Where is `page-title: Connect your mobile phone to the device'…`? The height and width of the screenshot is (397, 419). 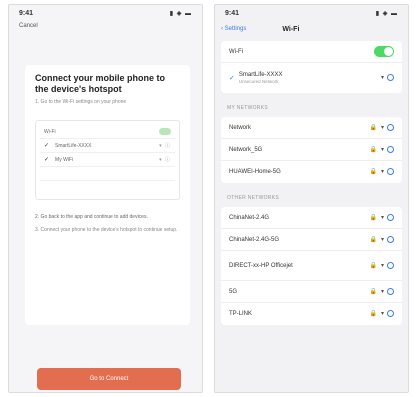 page-title: Connect your mobile phone to the device'… is located at coordinates (100, 83).